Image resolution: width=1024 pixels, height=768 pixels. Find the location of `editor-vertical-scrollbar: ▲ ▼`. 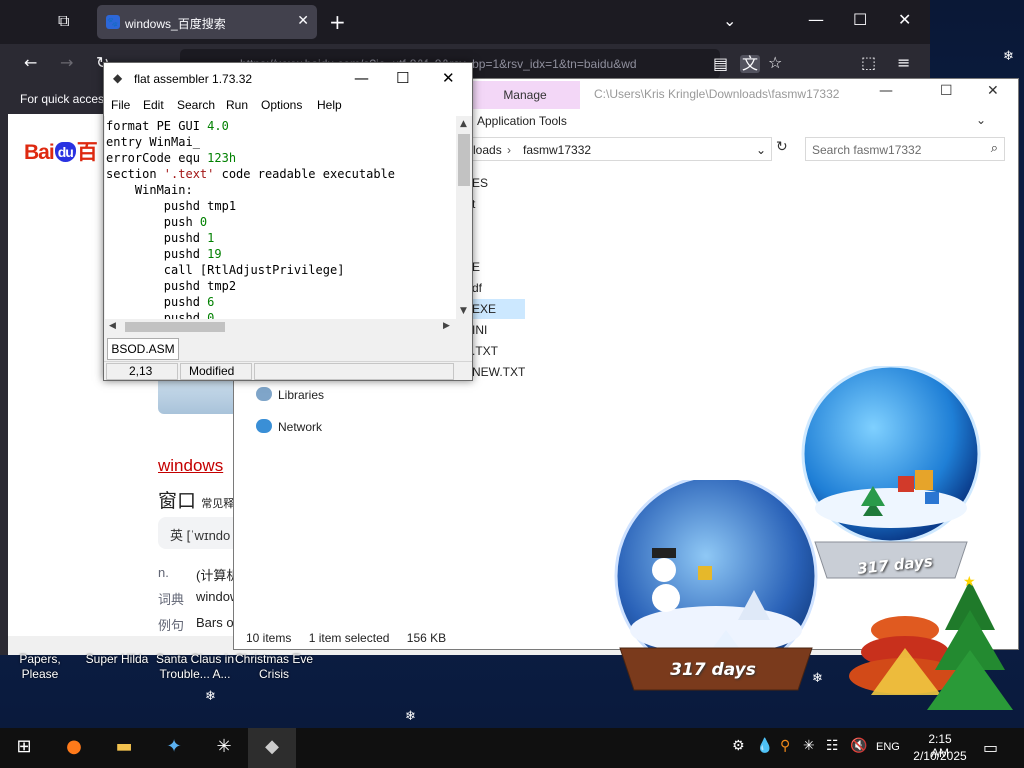

editor-vertical-scrollbar: ▲ ▼ is located at coordinates (464, 217).